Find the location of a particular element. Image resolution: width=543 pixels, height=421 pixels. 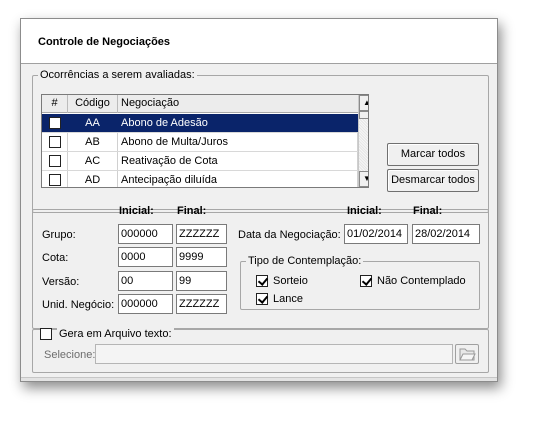

sorteio-label: Sorteio is located at coordinates (290, 281).